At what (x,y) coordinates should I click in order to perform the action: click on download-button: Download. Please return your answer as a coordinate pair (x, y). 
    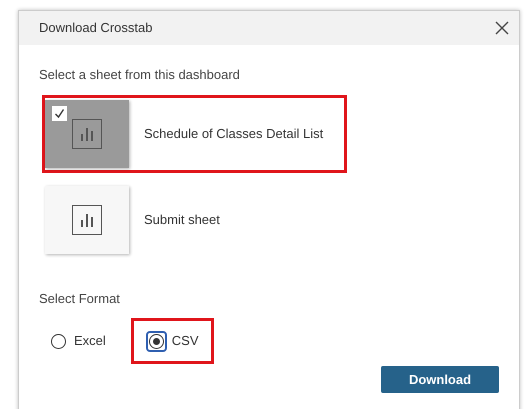
    Looking at the image, I should click on (440, 379).